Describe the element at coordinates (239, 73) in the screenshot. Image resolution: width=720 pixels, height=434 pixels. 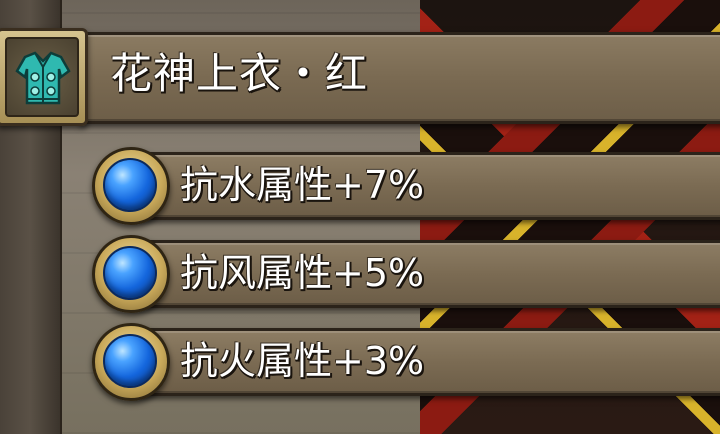
I see `item-name: 花神上衣・红` at that location.